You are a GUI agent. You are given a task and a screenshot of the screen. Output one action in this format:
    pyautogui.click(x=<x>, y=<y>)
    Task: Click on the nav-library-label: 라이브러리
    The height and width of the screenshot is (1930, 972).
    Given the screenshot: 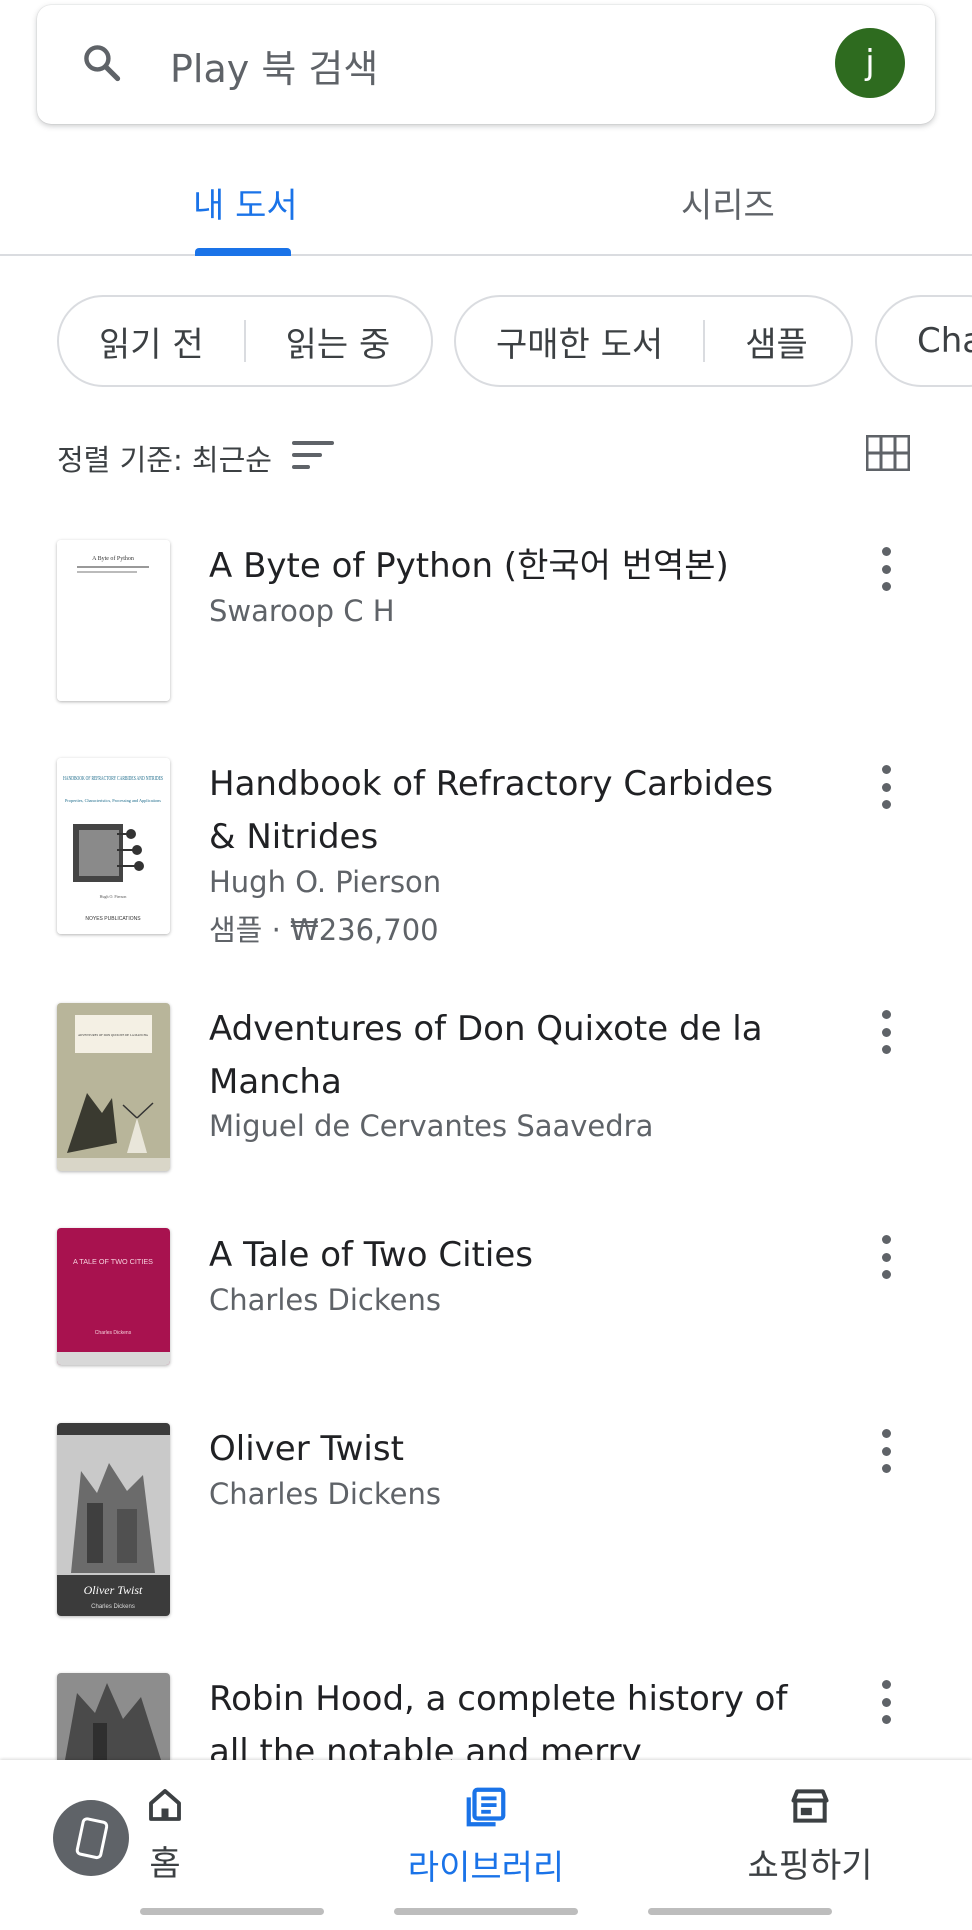 What is the action you would take?
    pyautogui.click(x=486, y=1868)
    